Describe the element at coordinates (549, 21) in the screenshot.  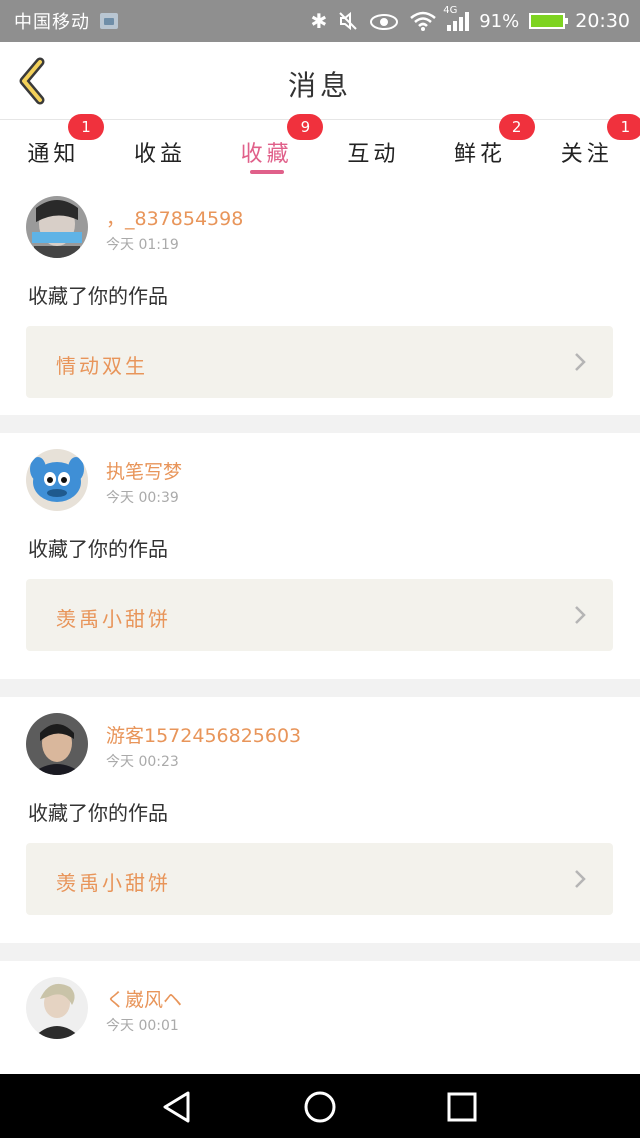
I see `battery-icon` at that location.